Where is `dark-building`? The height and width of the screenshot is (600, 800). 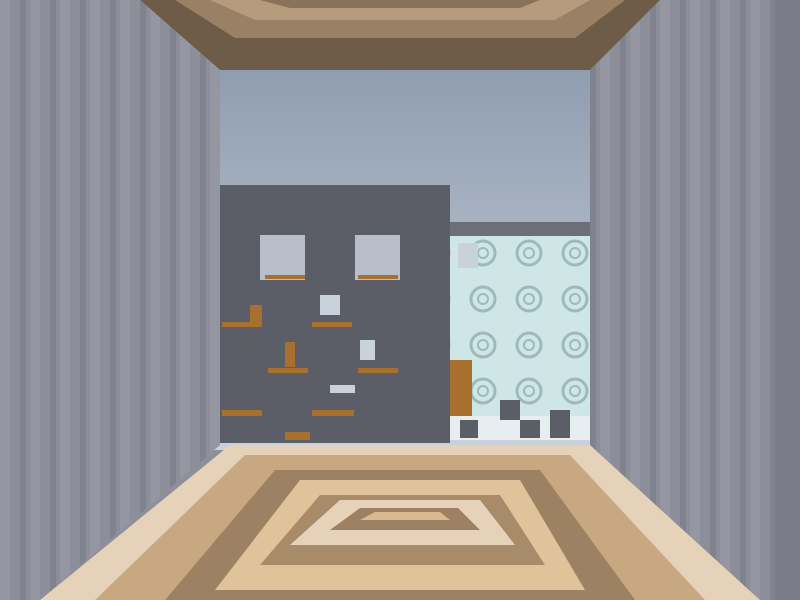 dark-building is located at coordinates (335, 314).